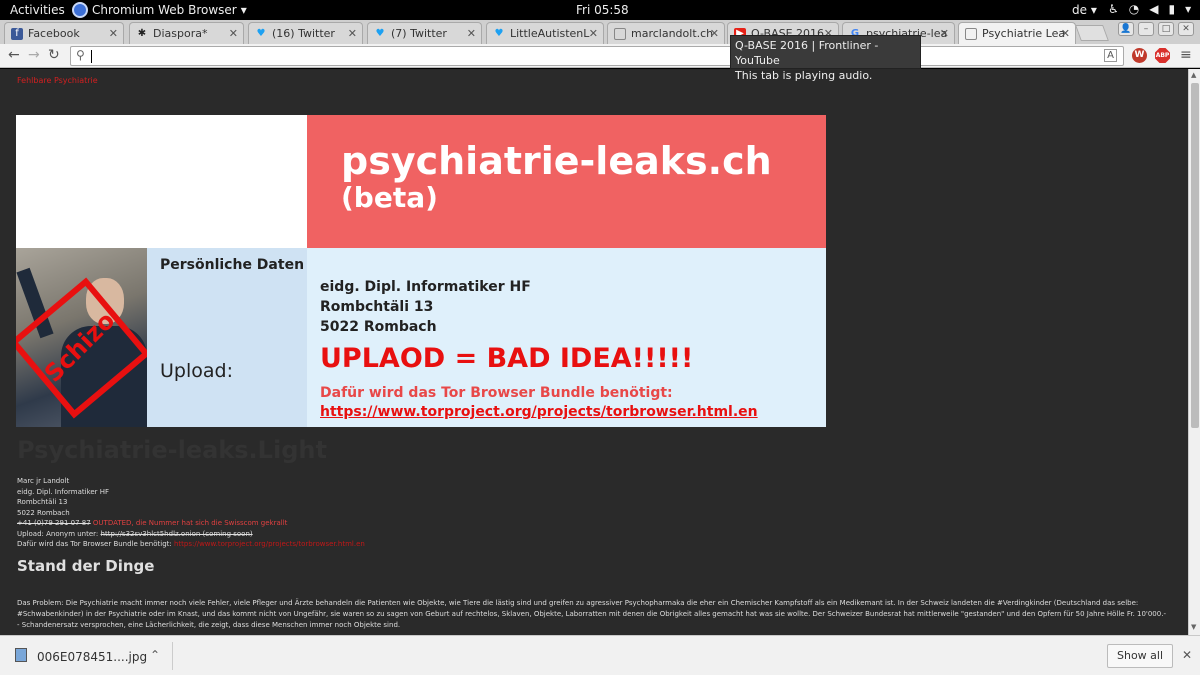 The width and height of the screenshot is (1200, 675). Describe the element at coordinates (419, 33) in the screenshot. I see `tab-title: (7) Twitter` at that location.